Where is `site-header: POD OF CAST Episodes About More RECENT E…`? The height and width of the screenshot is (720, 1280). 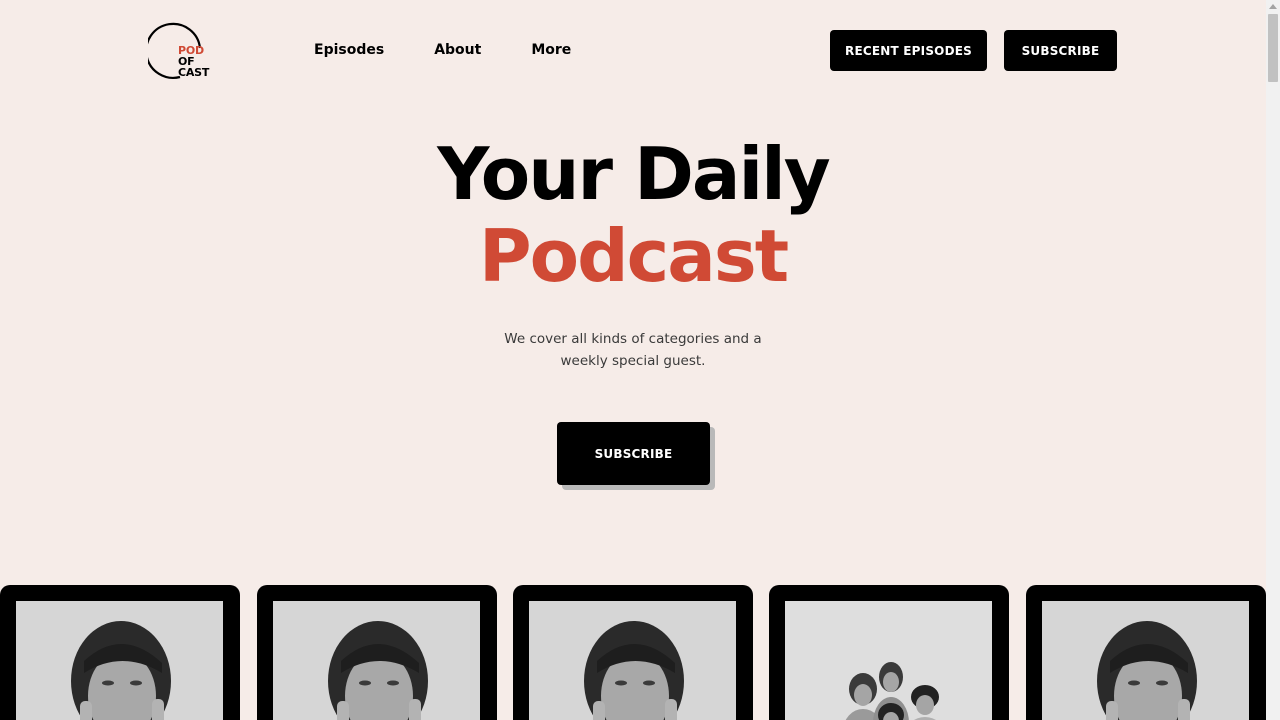 site-header: POD OF CAST Episodes About More RECENT E… is located at coordinates (633, 50).